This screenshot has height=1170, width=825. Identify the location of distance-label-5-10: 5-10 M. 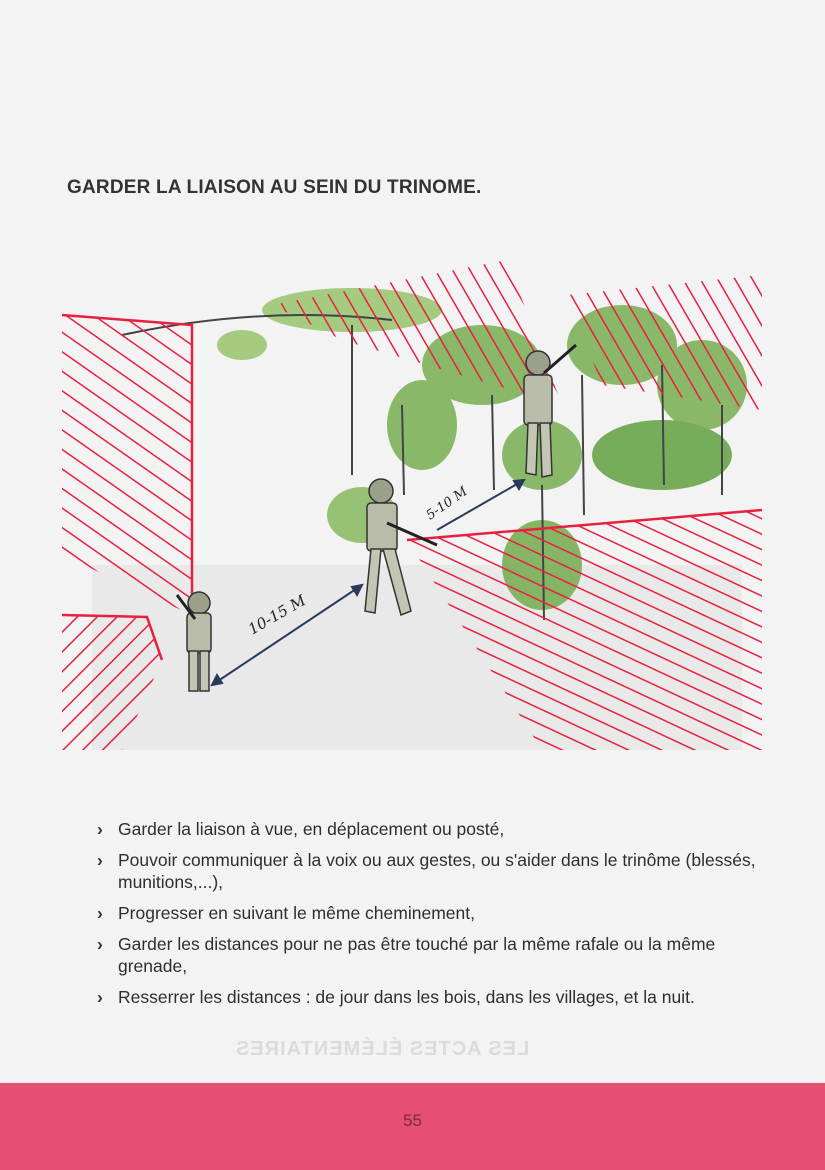
(447, 503).